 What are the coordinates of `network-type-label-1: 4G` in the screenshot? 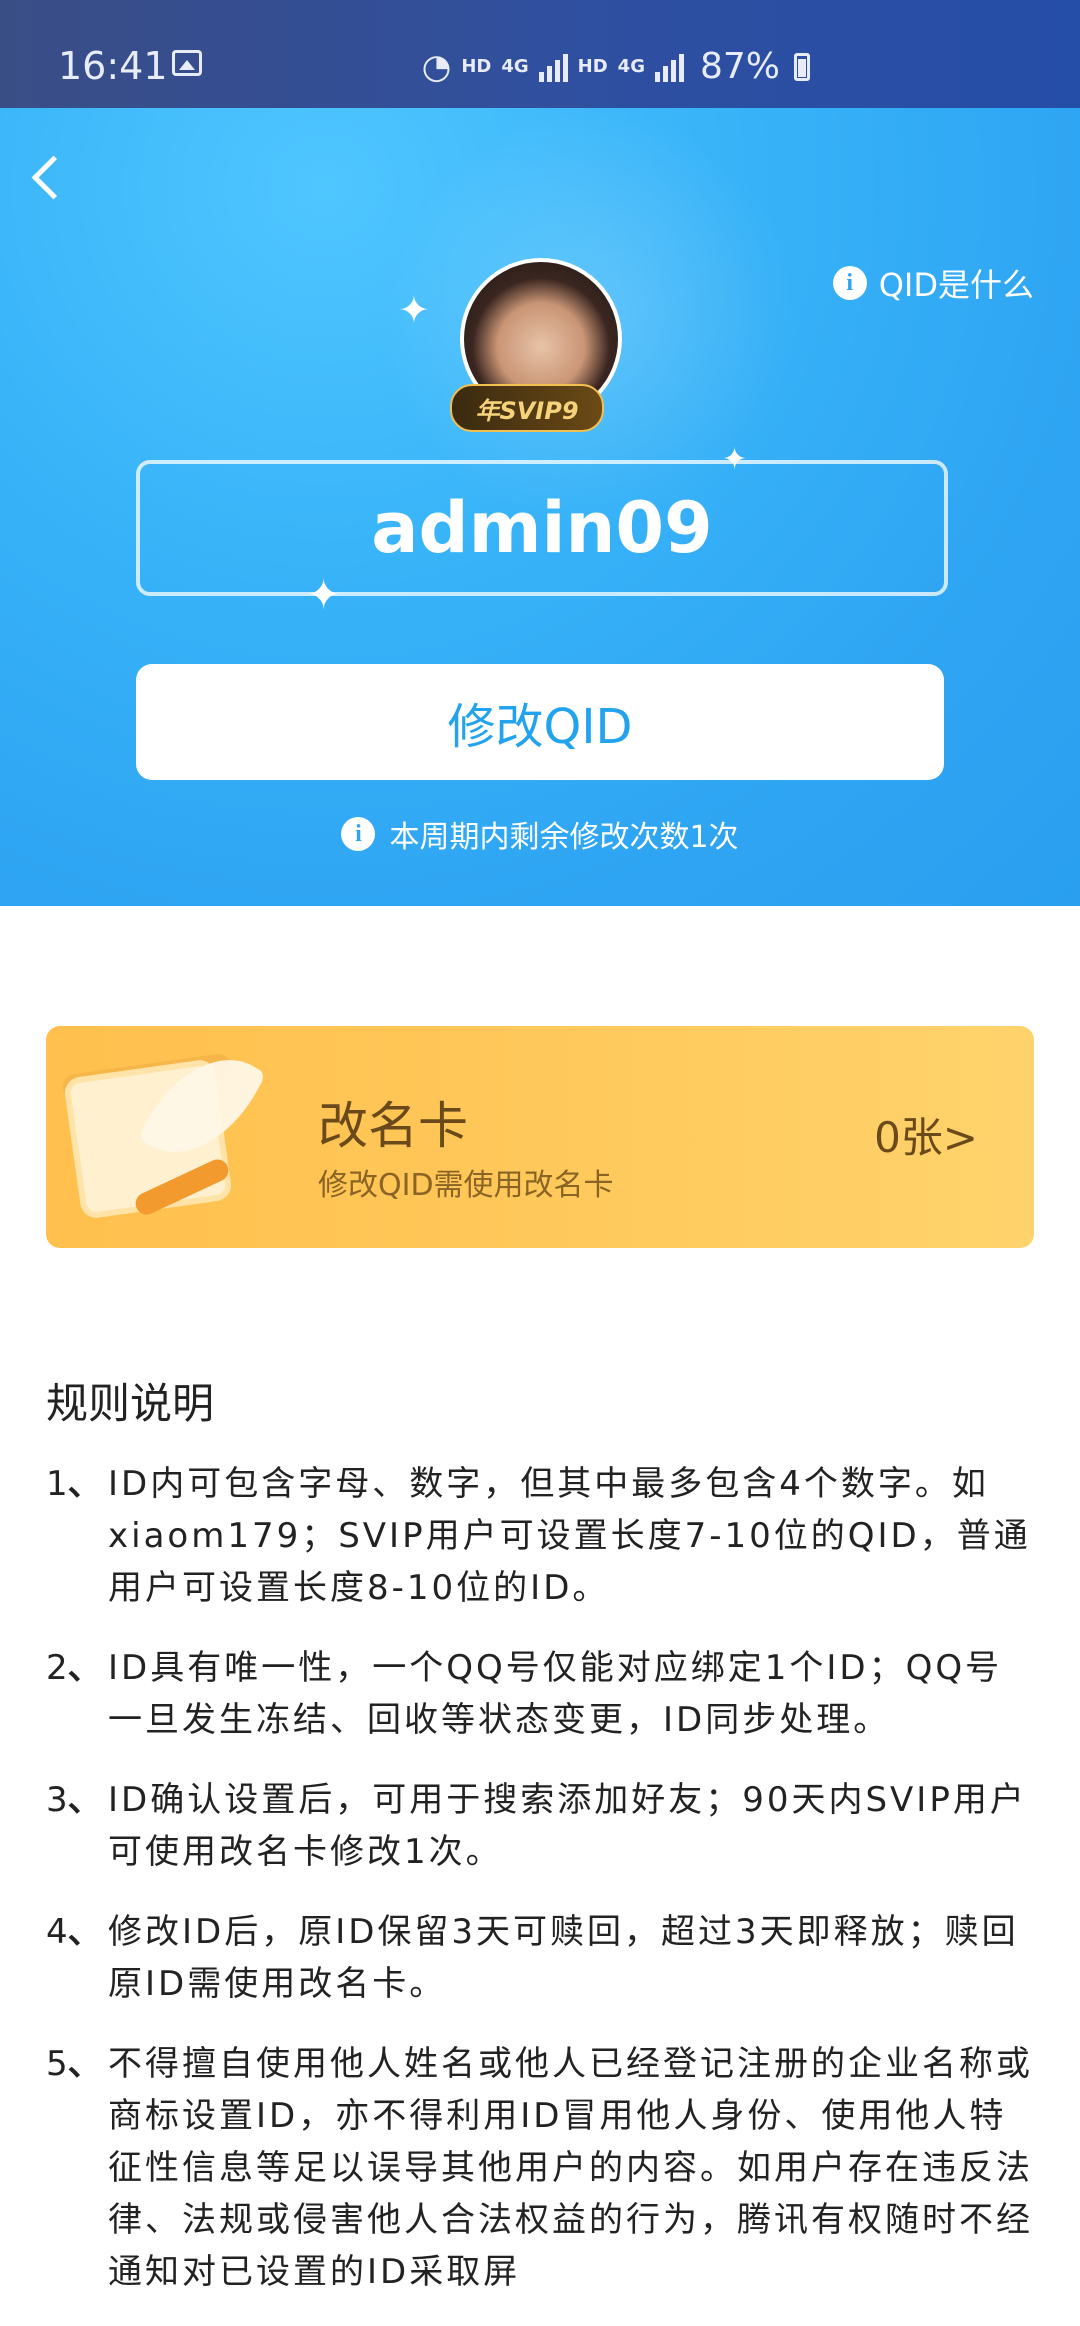 It's located at (515, 66).